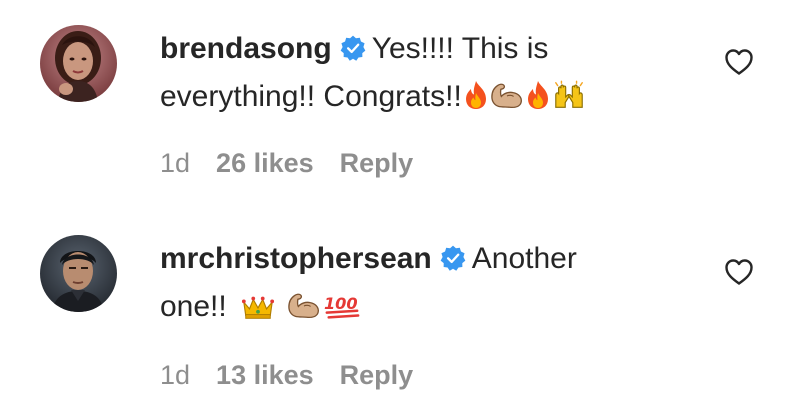 The image size is (800, 408). What do you see at coordinates (265, 375) in the screenshot?
I see `likes-count: 13 likes` at bounding box center [265, 375].